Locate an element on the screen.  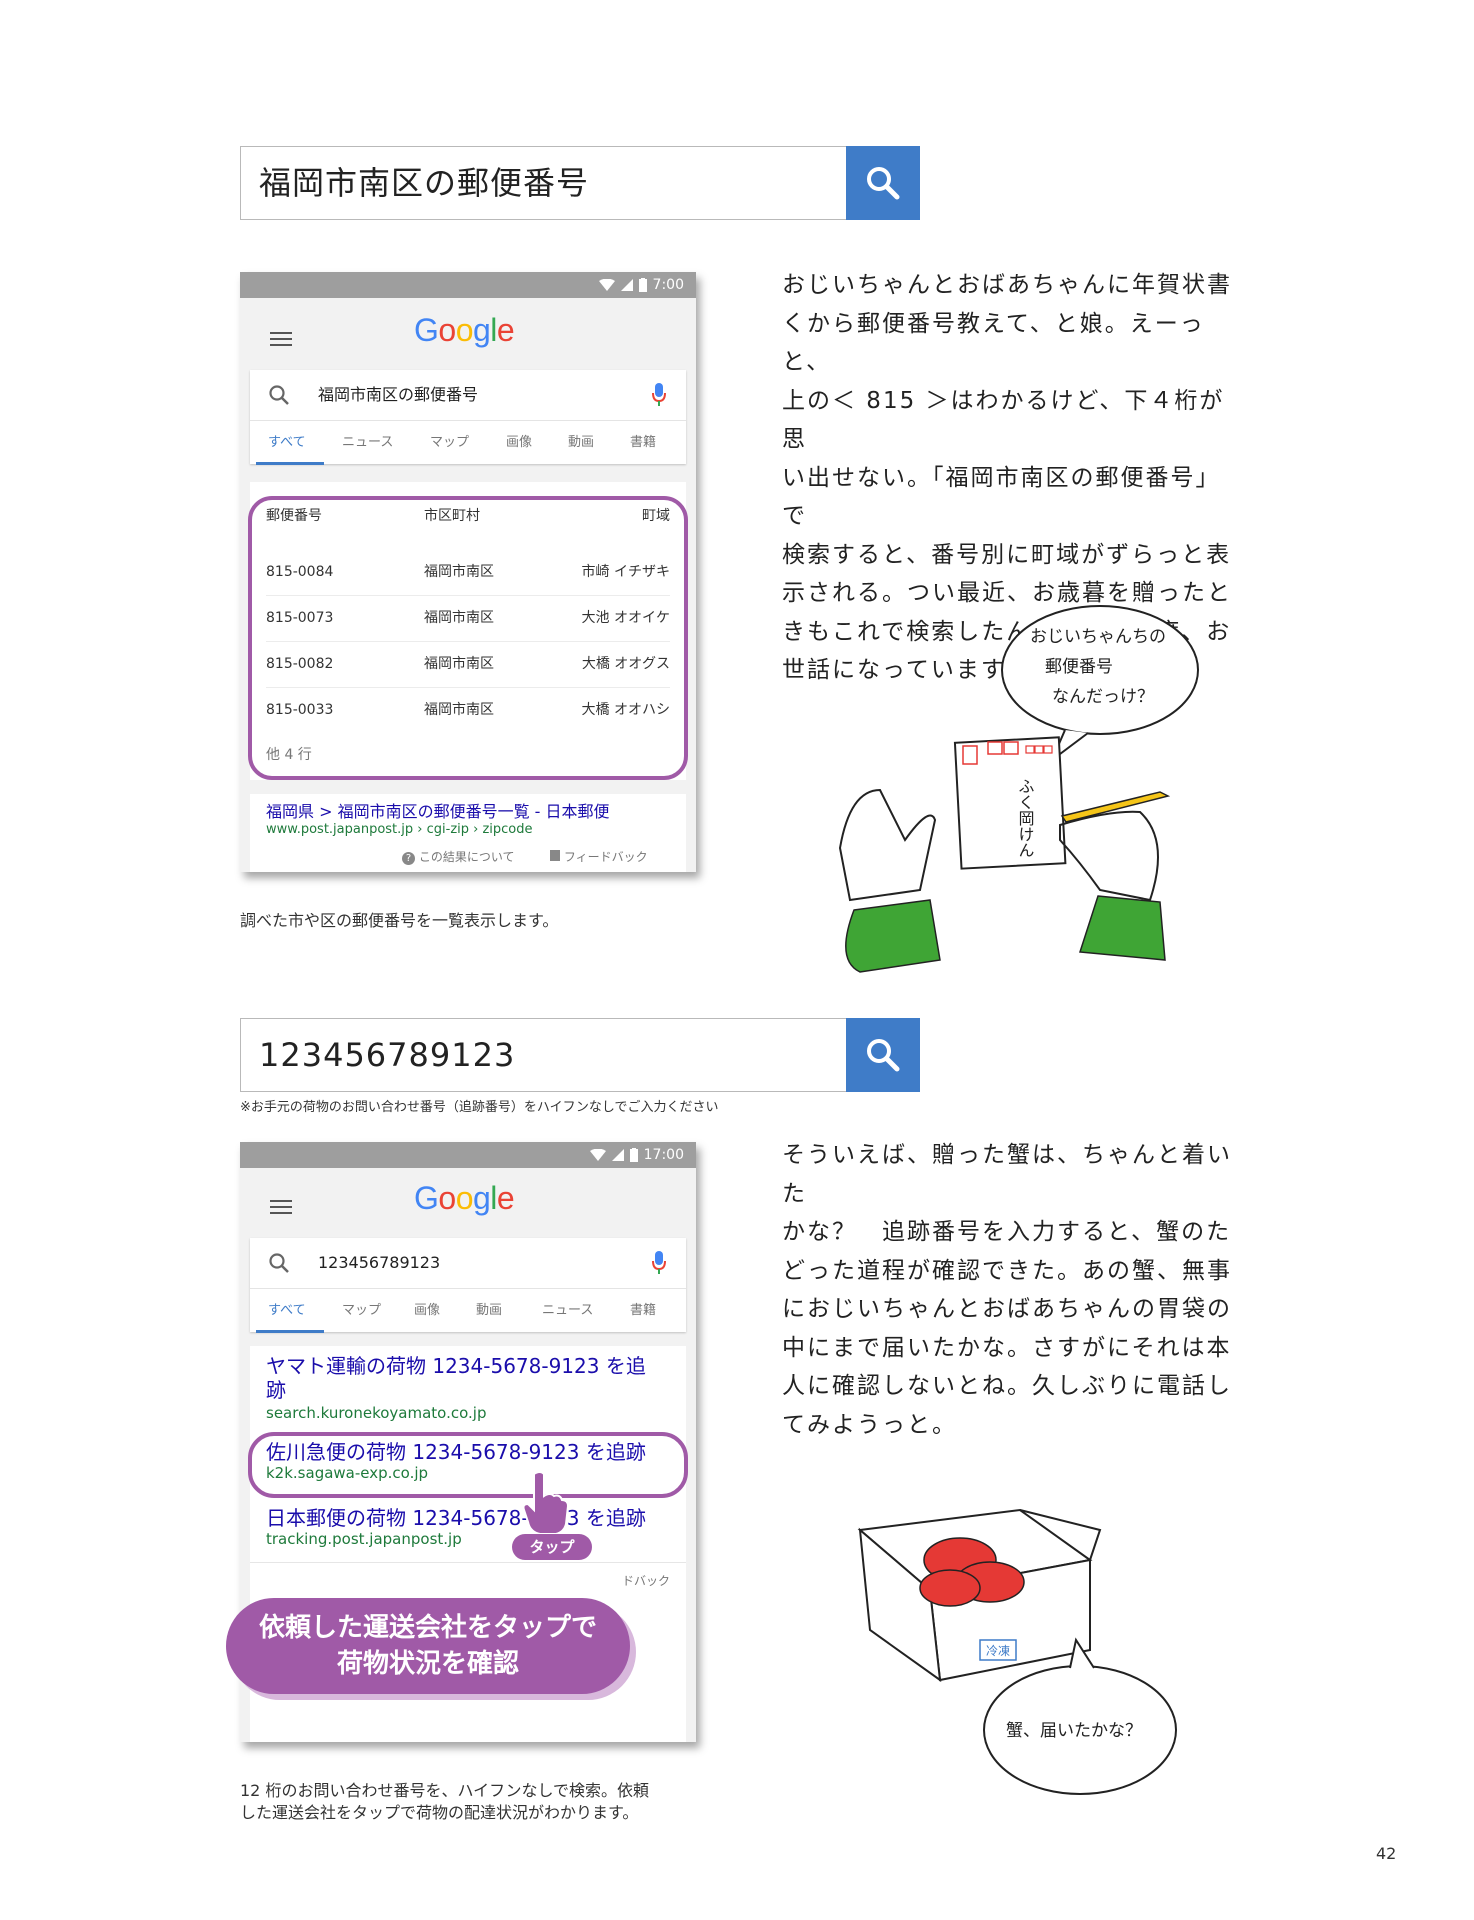
result-japanpost: 日本郵便の荷物 1234-5678-9123 を追跡 is located at coordinates (456, 1516).